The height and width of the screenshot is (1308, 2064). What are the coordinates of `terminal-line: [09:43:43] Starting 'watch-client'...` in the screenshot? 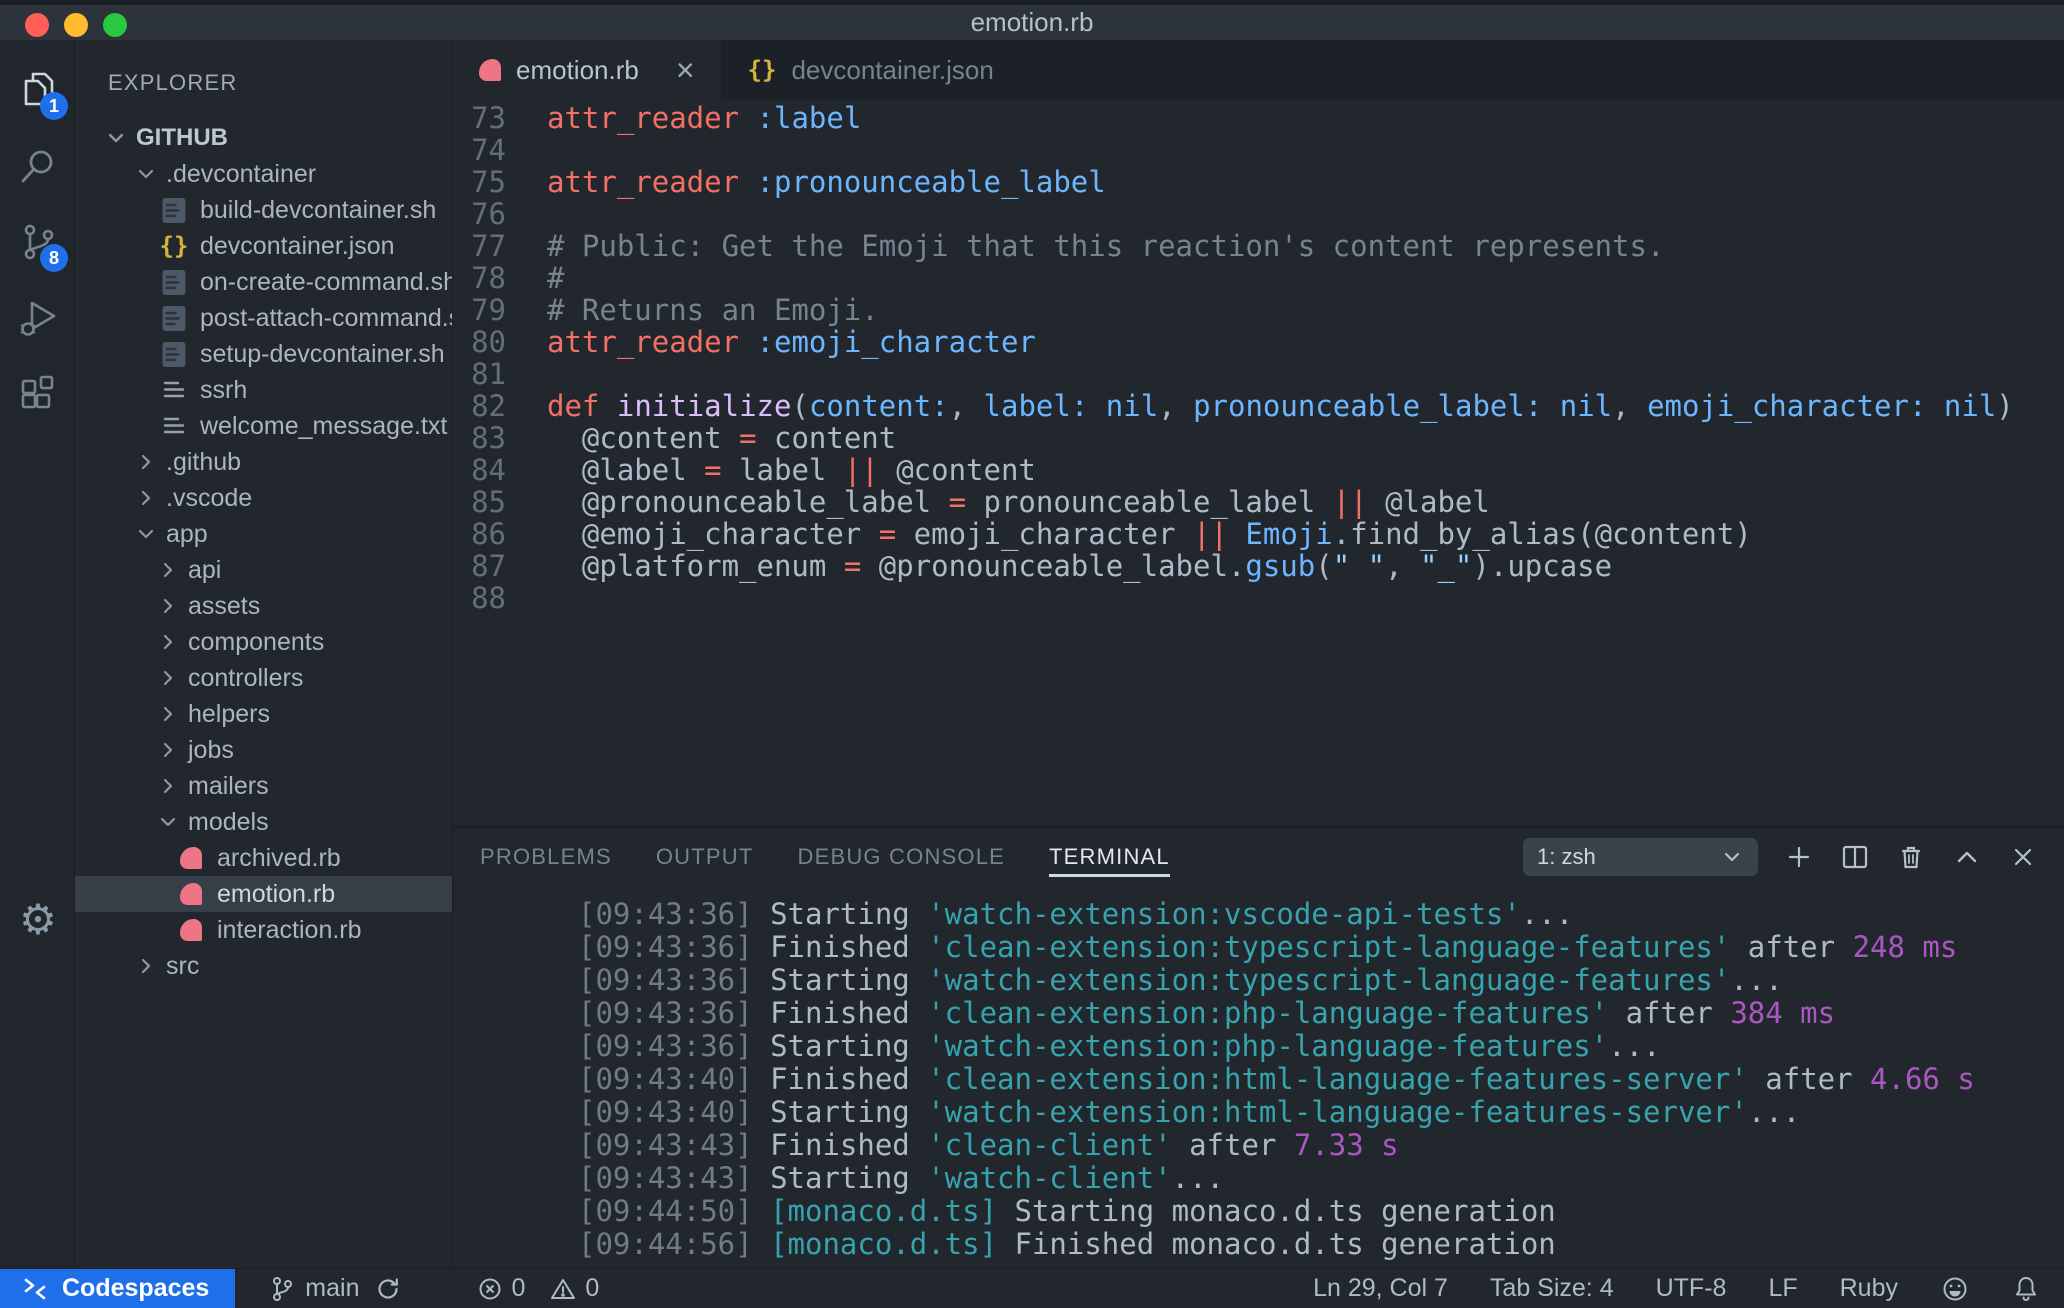 It's located at (901, 1178).